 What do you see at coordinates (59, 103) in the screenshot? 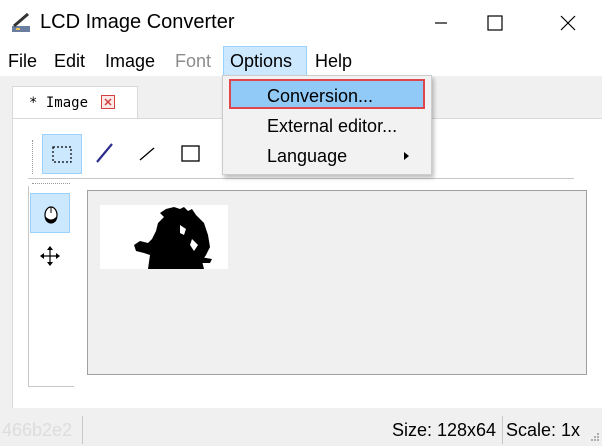
I see `tab-label: * Image` at bounding box center [59, 103].